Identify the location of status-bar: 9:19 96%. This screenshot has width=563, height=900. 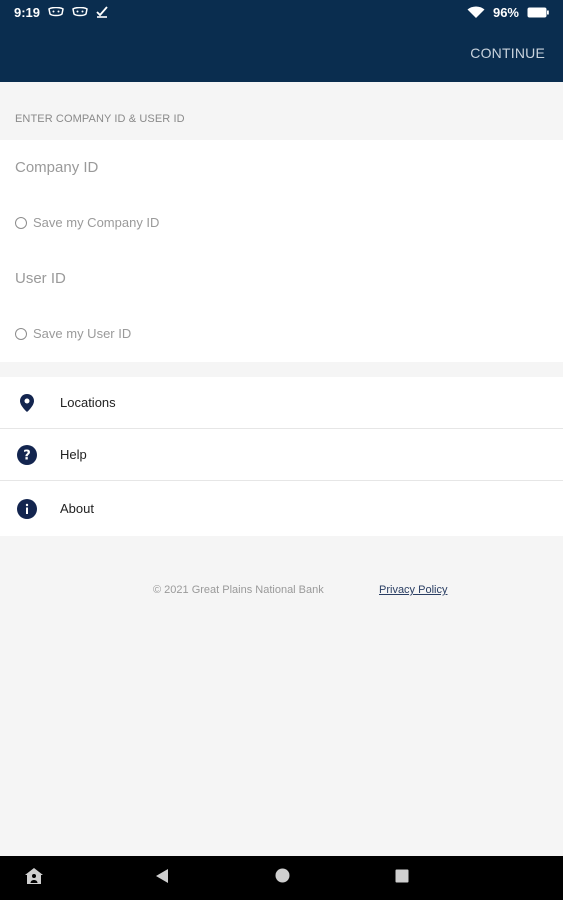
(281, 12).